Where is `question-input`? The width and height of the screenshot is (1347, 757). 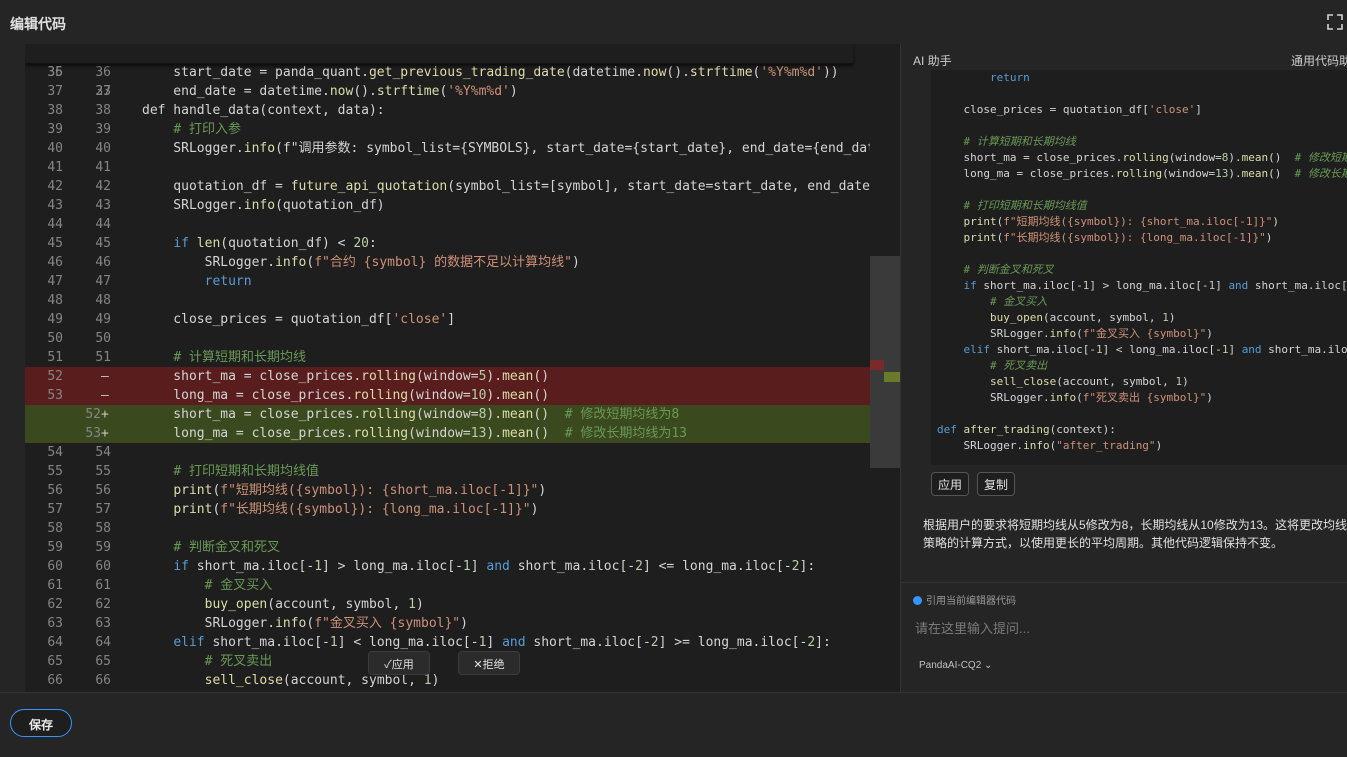
question-input is located at coordinates (1125, 628).